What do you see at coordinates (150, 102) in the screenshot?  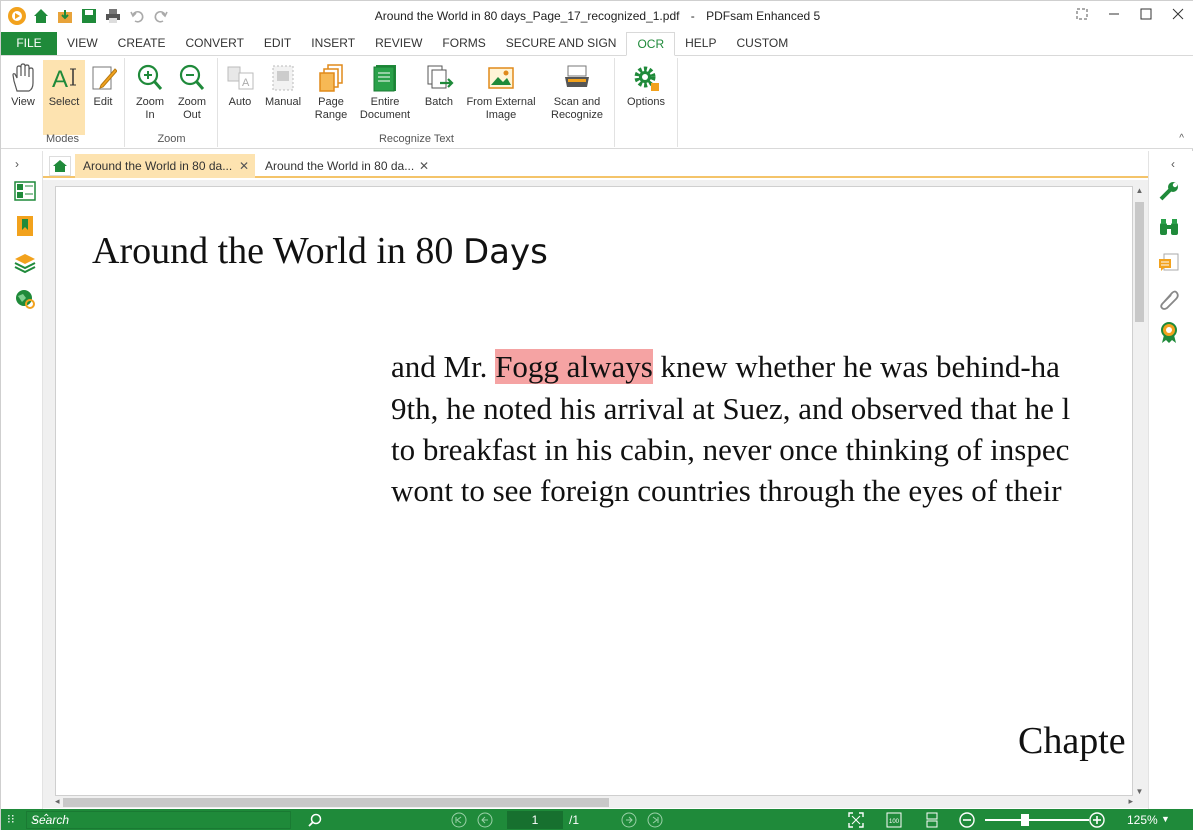 I see `zoom-in-label-1: Zoom` at bounding box center [150, 102].